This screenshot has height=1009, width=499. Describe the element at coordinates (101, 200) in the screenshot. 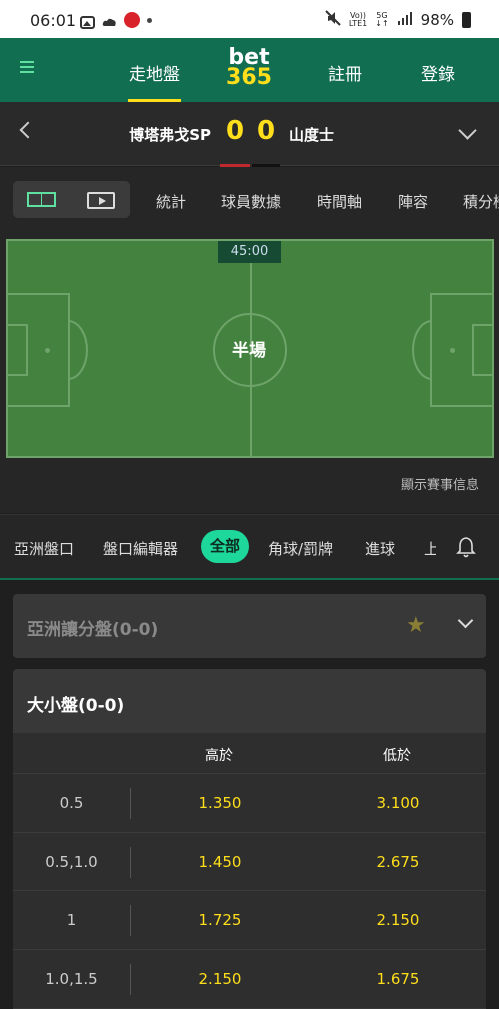

I see `video-play-icon` at that location.